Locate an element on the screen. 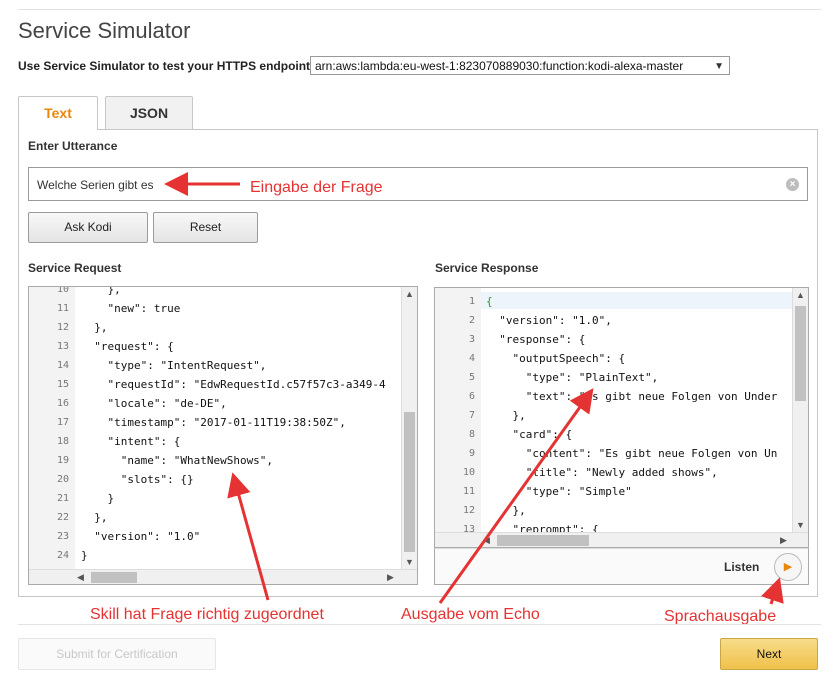  submit-certification-button: Submit for Certification is located at coordinates (117, 654).